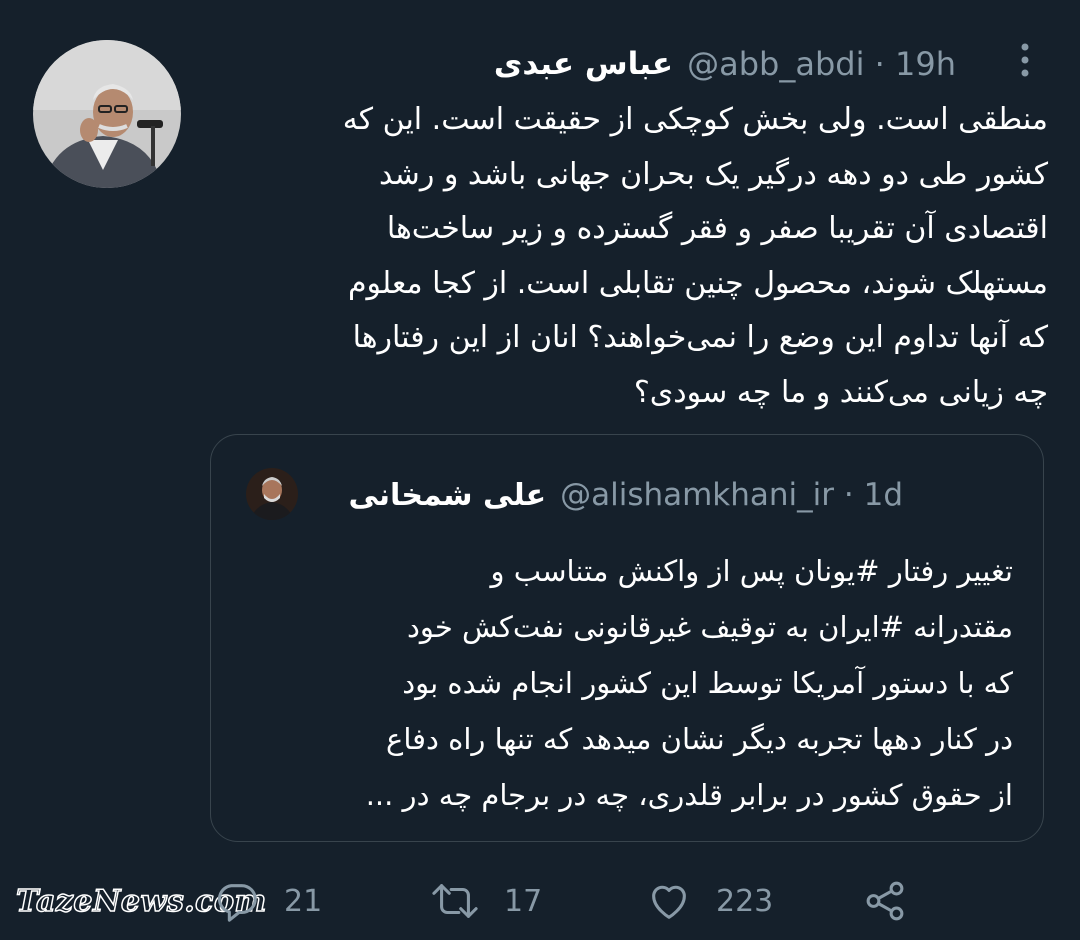 This screenshot has width=1080, height=940. I want to click on retweet-button: 17, so click(486, 901).